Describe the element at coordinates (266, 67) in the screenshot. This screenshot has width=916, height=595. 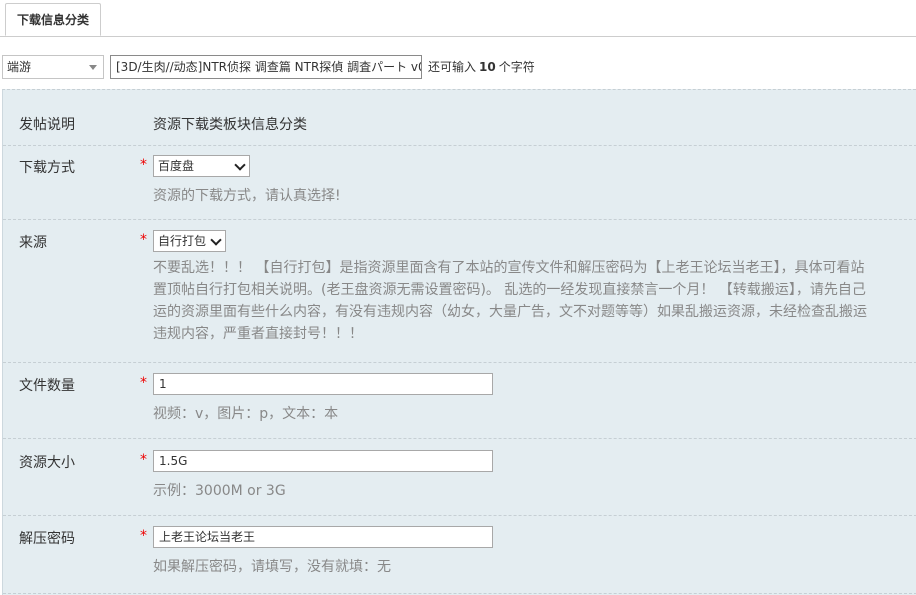
I see `subject-input: [3D/生肉//动态]NTR侦探 调查篇 NTR探偵 調査パート v0` at that location.